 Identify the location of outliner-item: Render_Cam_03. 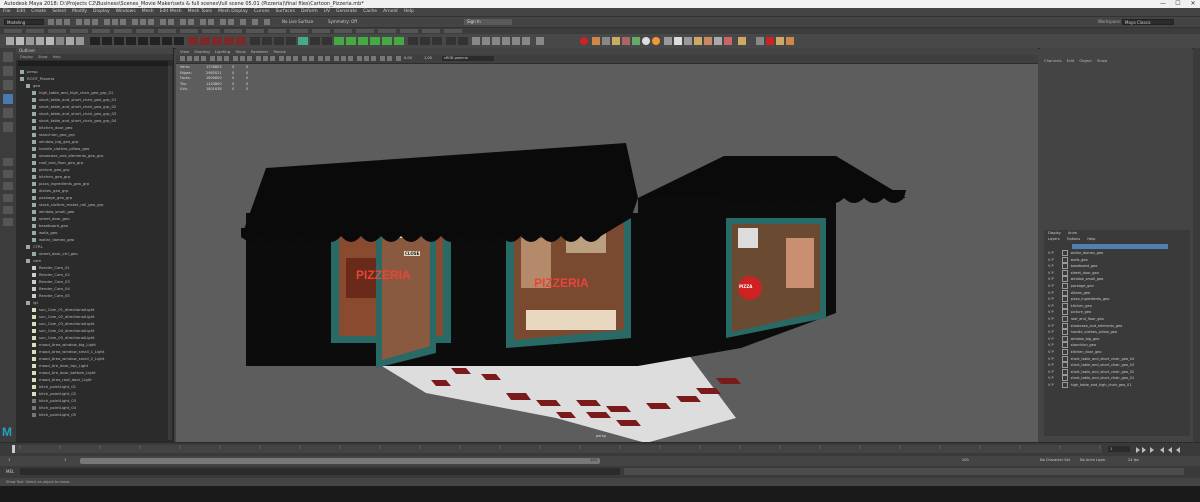
(51, 281).